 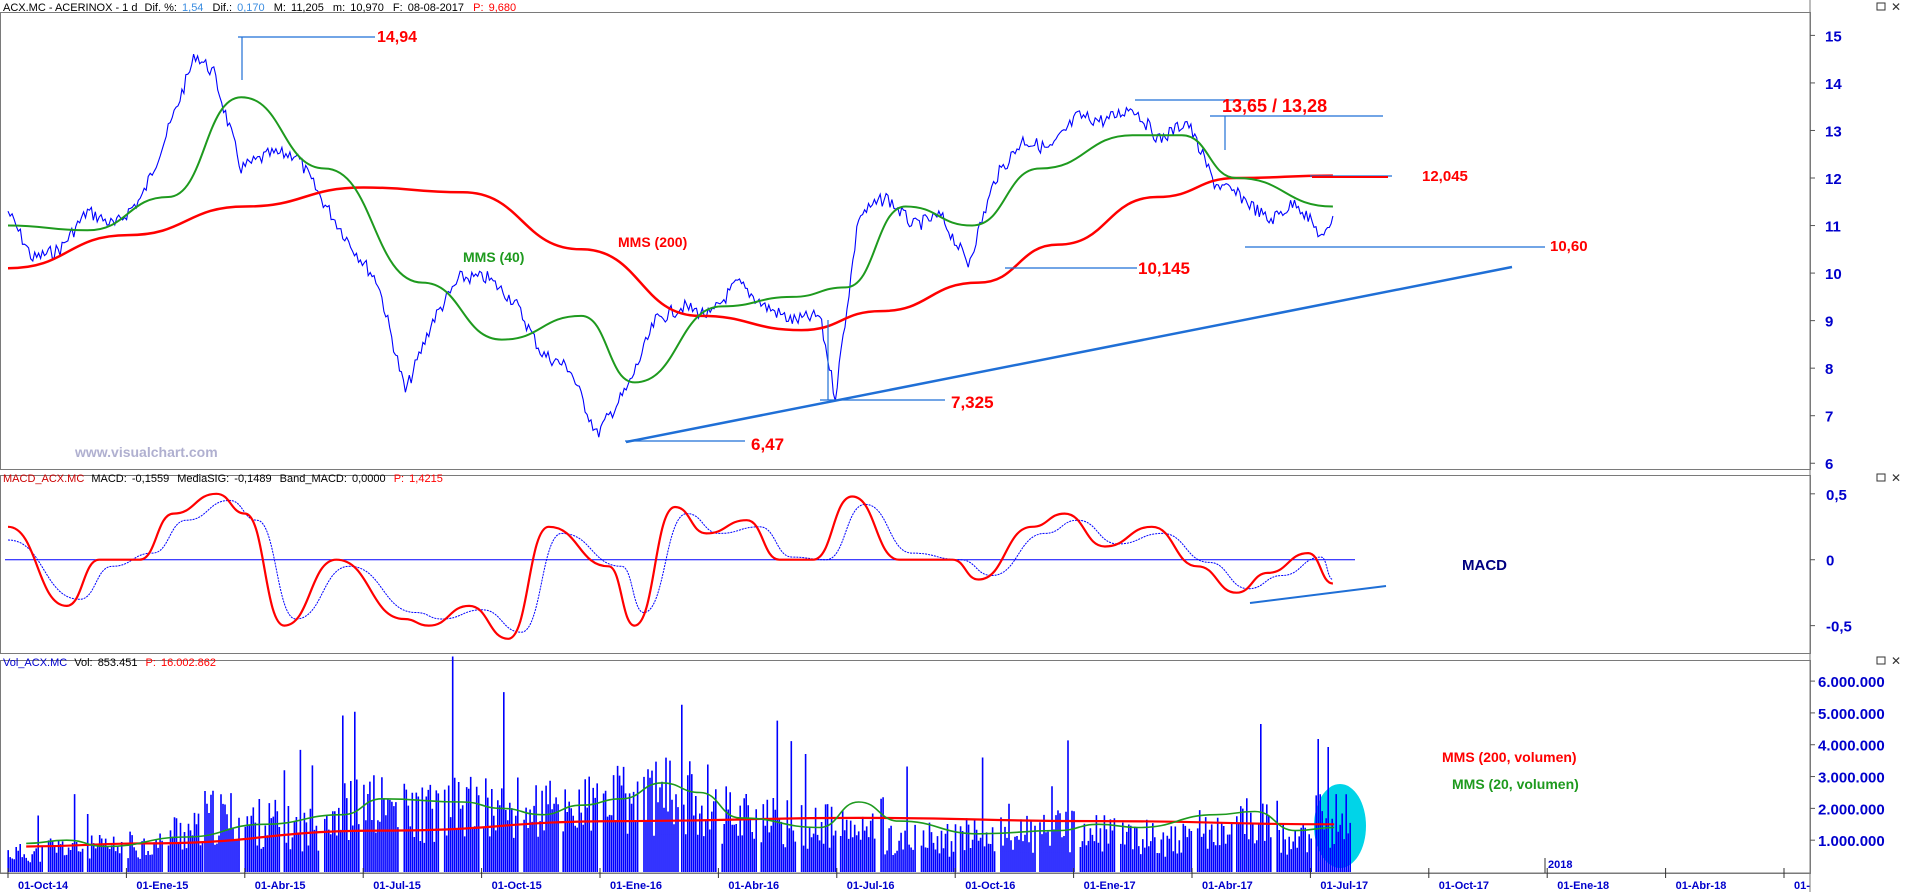 I want to click on volume-tick-label: 2.000.000, so click(x=1851, y=809).